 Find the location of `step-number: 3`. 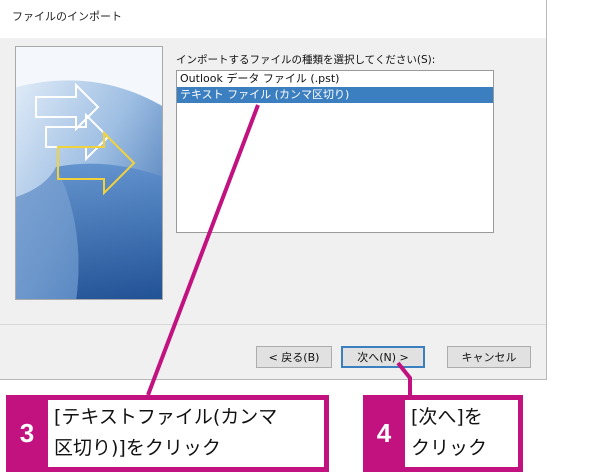

step-number: 3 is located at coordinates (27, 433).